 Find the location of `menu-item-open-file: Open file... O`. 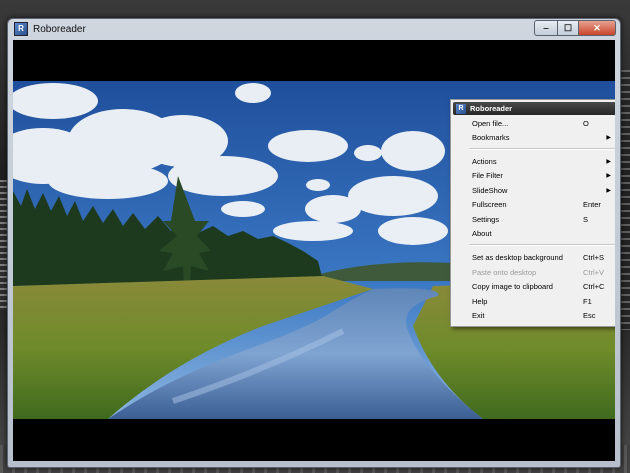

menu-item-open-file: Open file... O is located at coordinates (534, 123).